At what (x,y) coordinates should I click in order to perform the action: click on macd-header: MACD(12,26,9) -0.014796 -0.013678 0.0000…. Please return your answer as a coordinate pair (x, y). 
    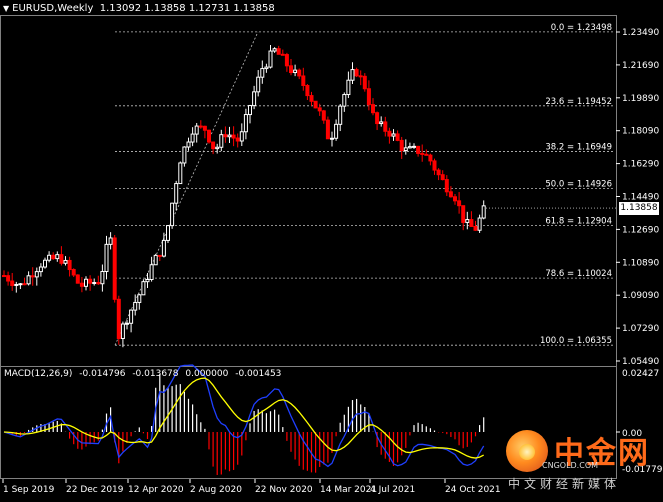
    Looking at the image, I should click on (144, 374).